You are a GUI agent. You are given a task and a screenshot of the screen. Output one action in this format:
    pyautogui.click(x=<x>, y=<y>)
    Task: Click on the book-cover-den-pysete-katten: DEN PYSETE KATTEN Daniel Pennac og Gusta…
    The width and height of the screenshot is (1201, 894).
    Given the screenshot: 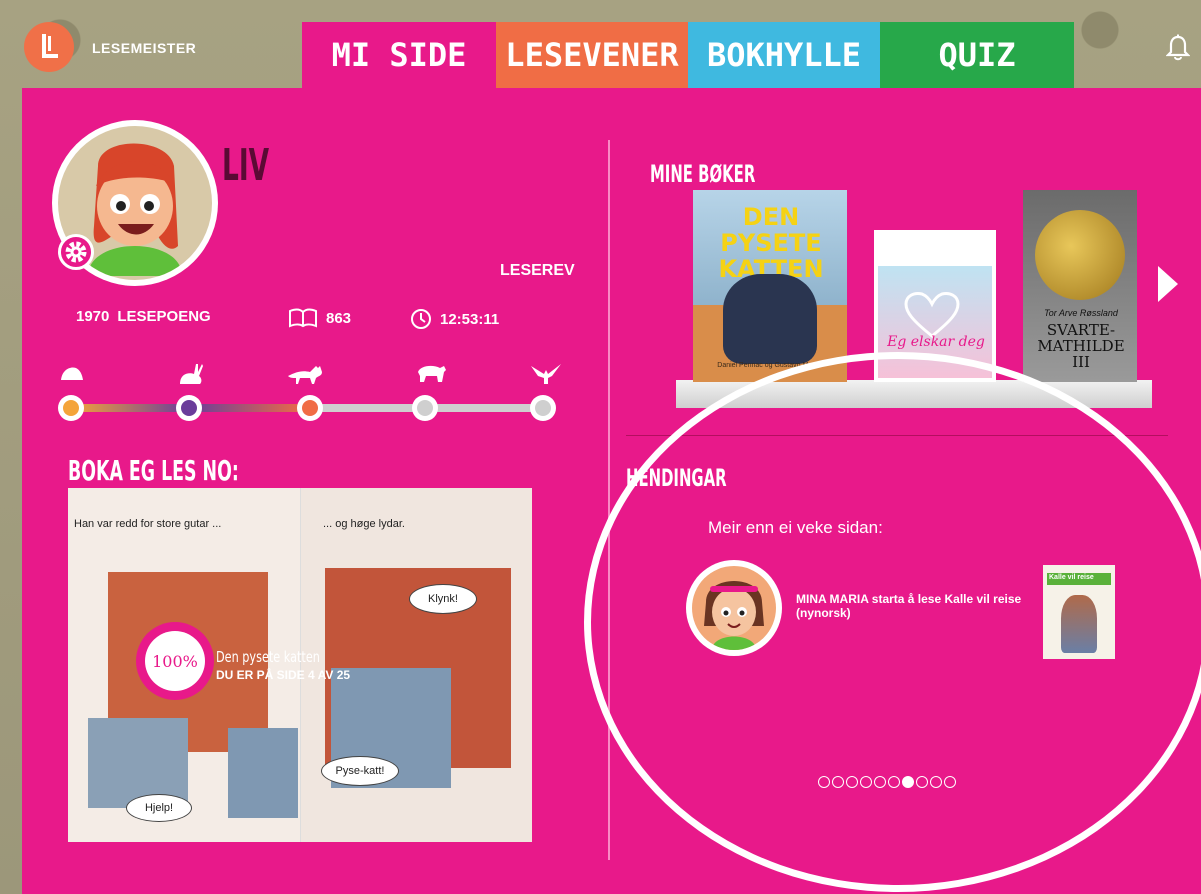 What is the action you would take?
    pyautogui.click(x=770, y=286)
    